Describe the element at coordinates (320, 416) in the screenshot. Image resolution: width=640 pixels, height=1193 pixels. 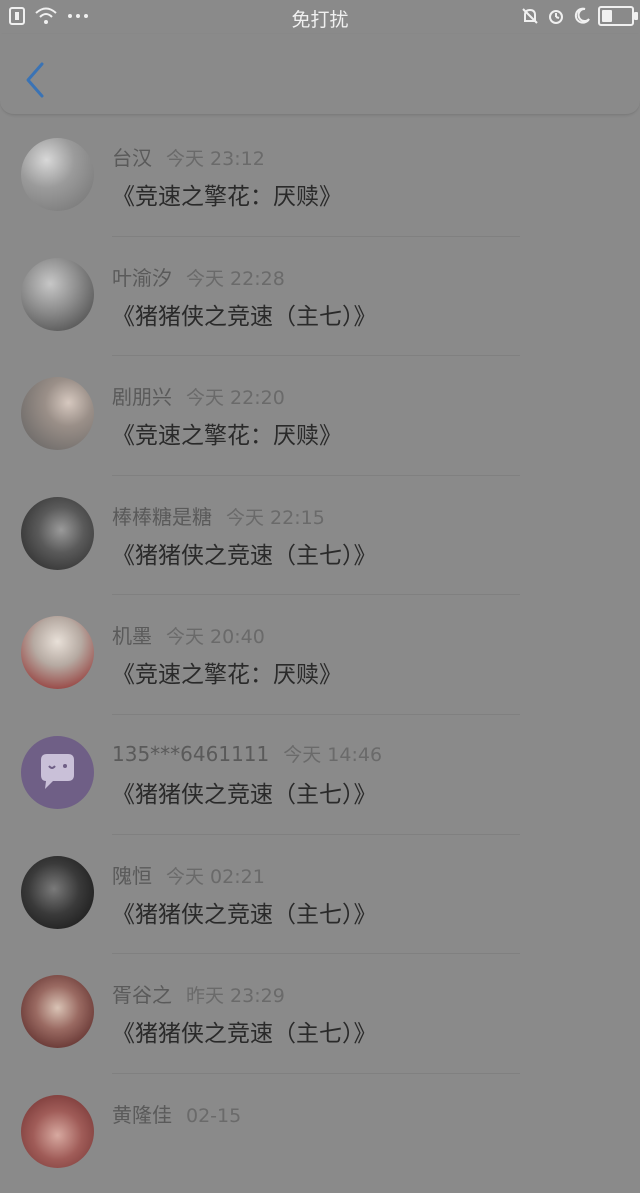
I see `list-item: 剧朋兴 今天 22:20 《竞速之擎花：厌赎》` at that location.